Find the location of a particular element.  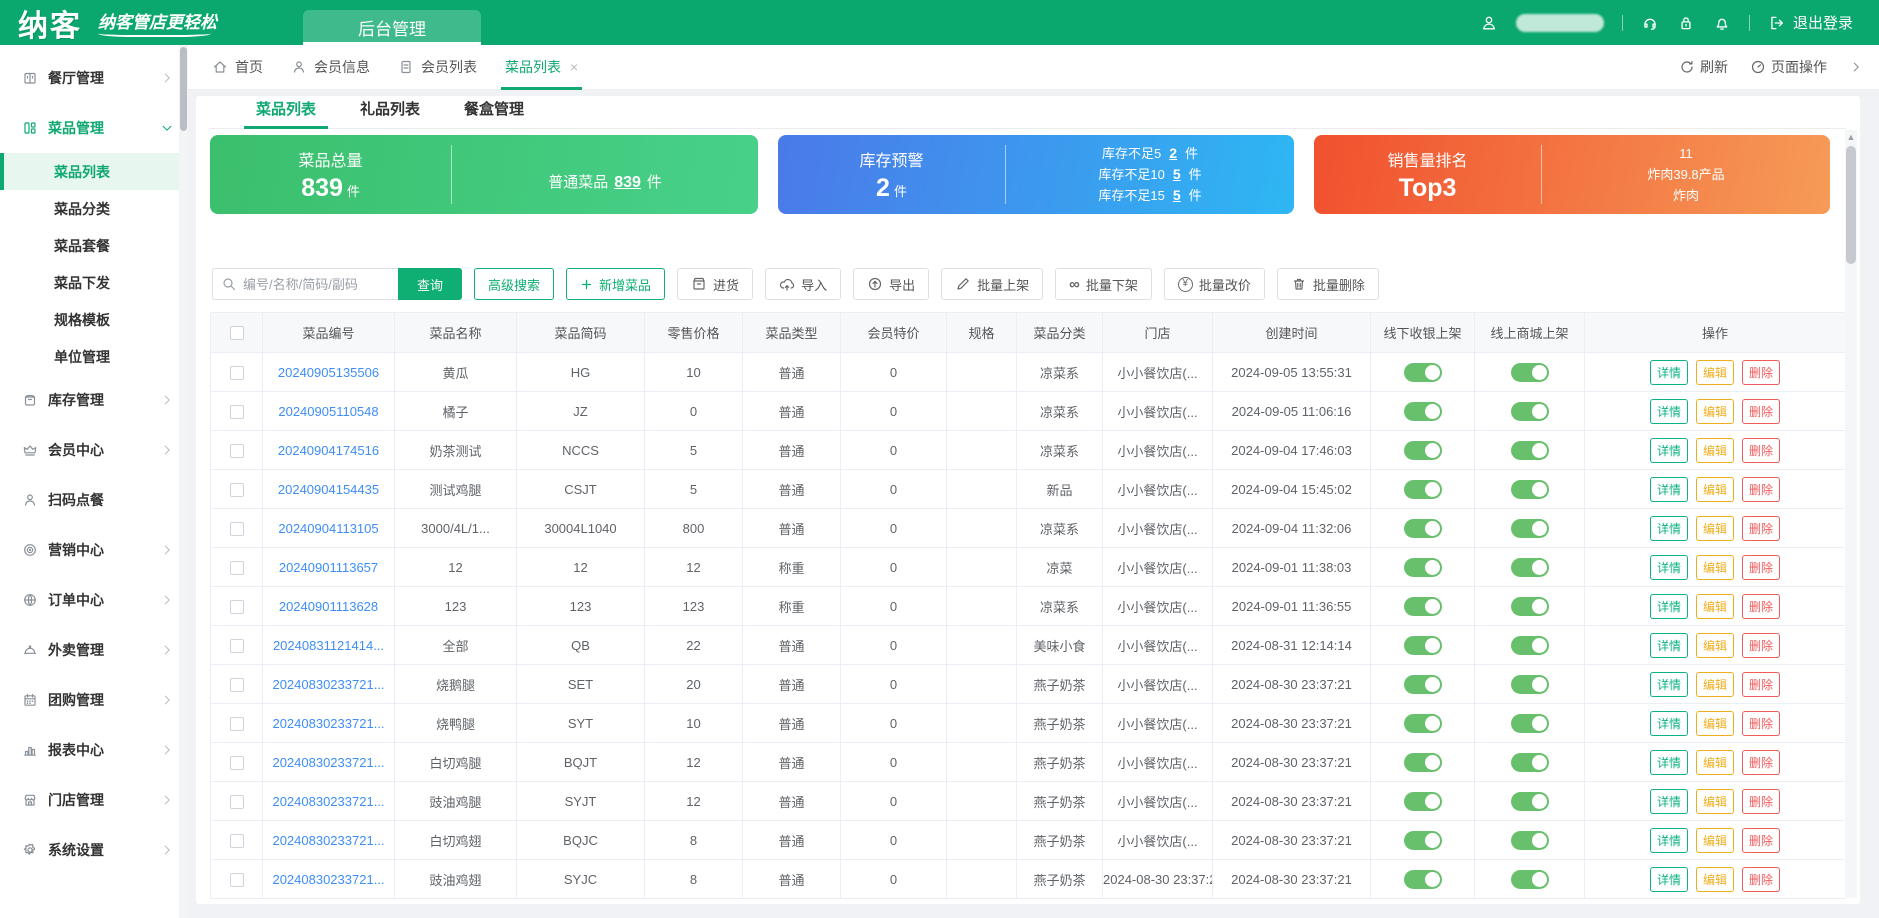

cell-id: 20240904174516 is located at coordinates (328, 450).